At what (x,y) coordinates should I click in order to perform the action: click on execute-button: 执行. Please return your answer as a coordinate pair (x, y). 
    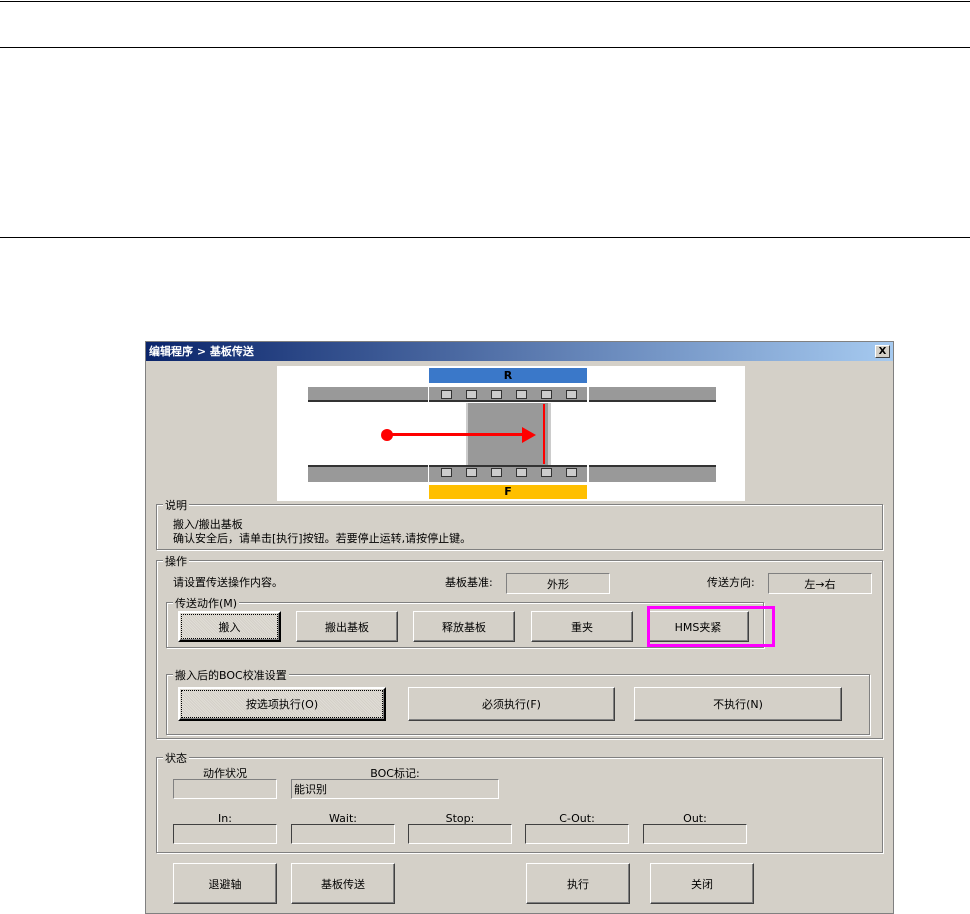
    Looking at the image, I should click on (578, 883).